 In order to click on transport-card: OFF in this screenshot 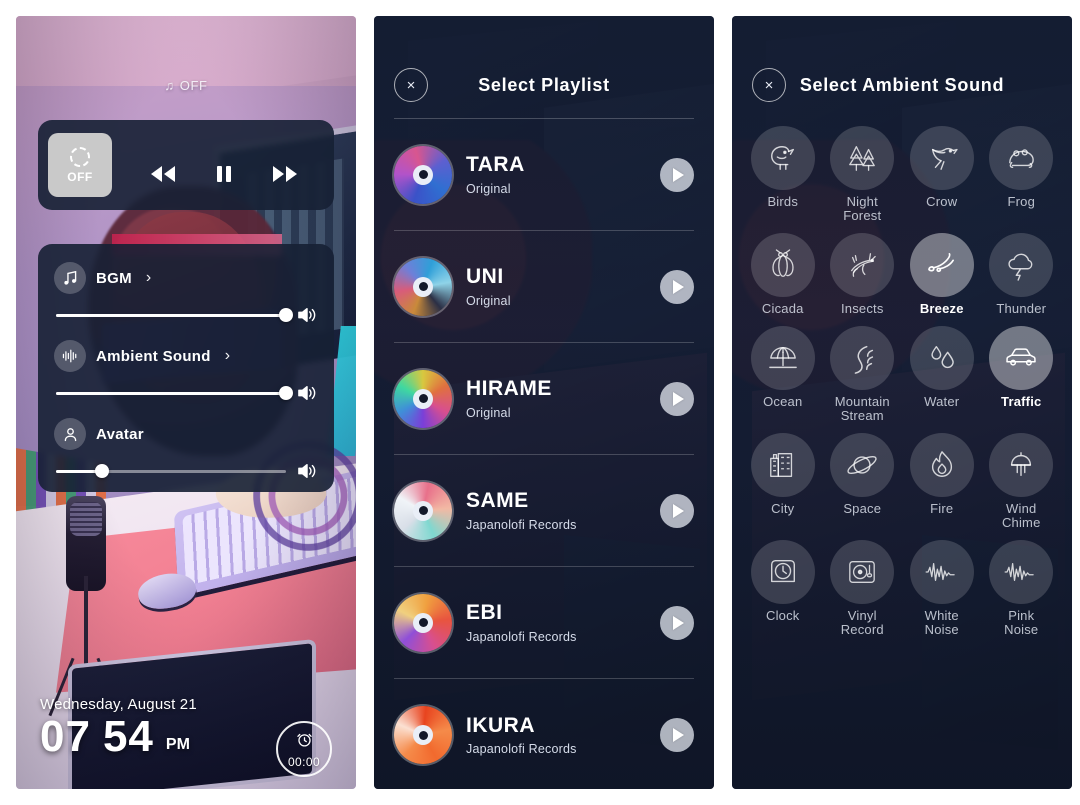, I will do `click(186, 165)`.